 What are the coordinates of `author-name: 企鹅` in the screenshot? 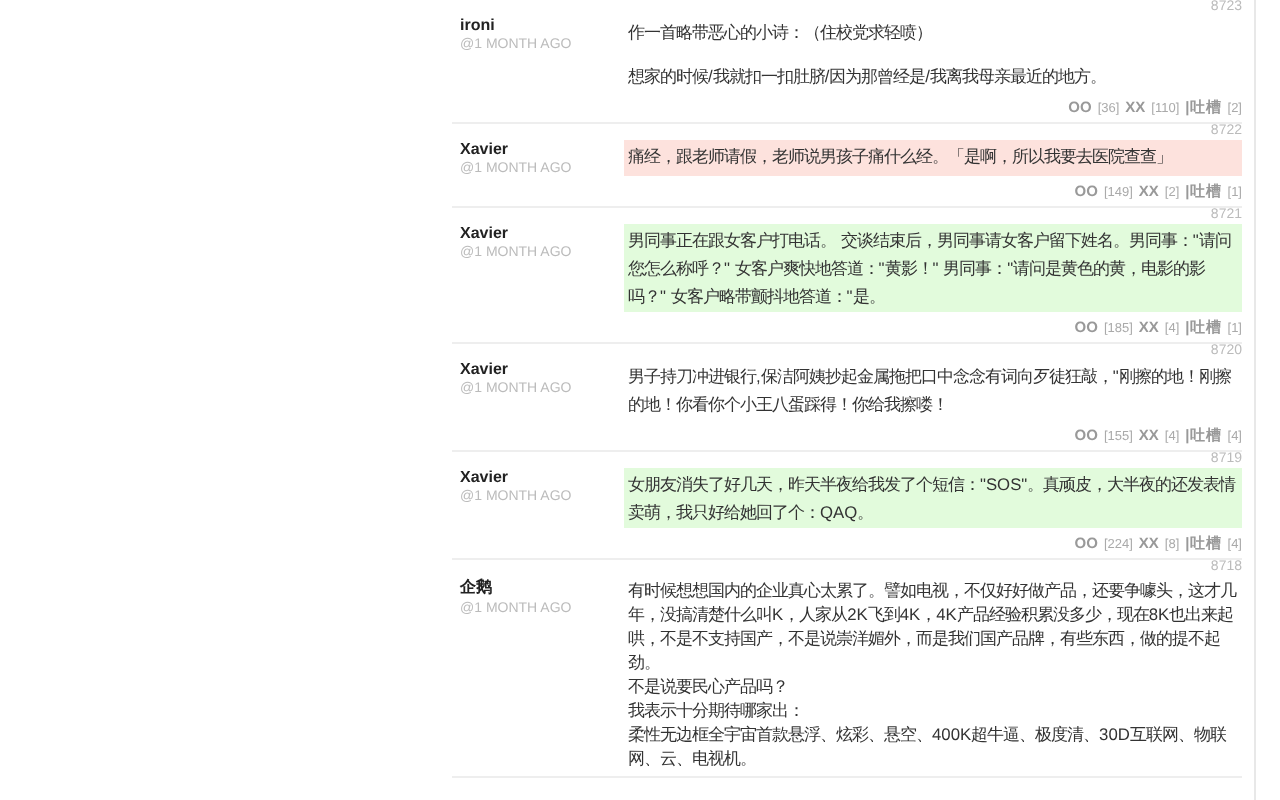 It's located at (477, 587).